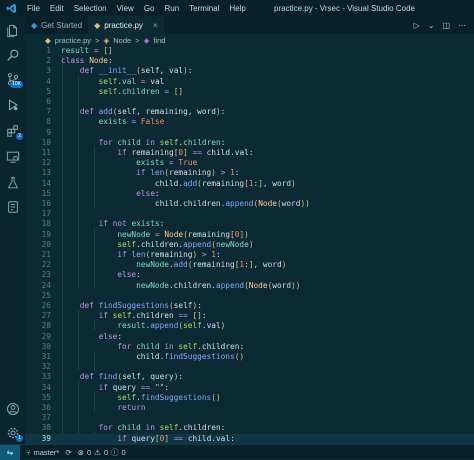  What do you see at coordinates (431, 25) in the screenshot?
I see `chevron-down-icon: ⌄` at bounding box center [431, 25].